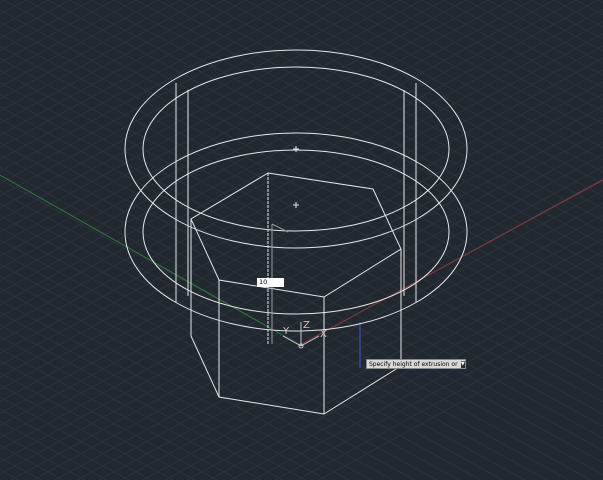 The height and width of the screenshot is (480, 603). Describe the element at coordinates (323, 334) in the screenshot. I see `ucs-x-label: X` at that location.